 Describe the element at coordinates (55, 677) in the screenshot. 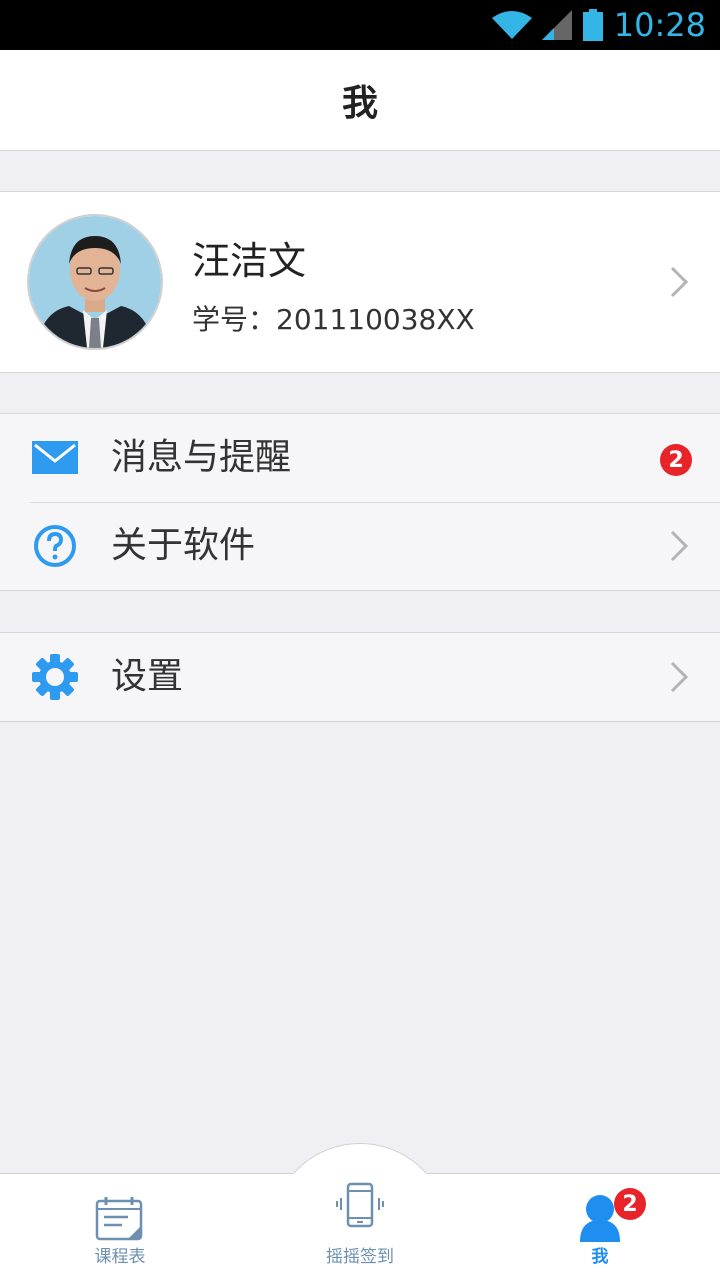

I see `gear-icon` at that location.